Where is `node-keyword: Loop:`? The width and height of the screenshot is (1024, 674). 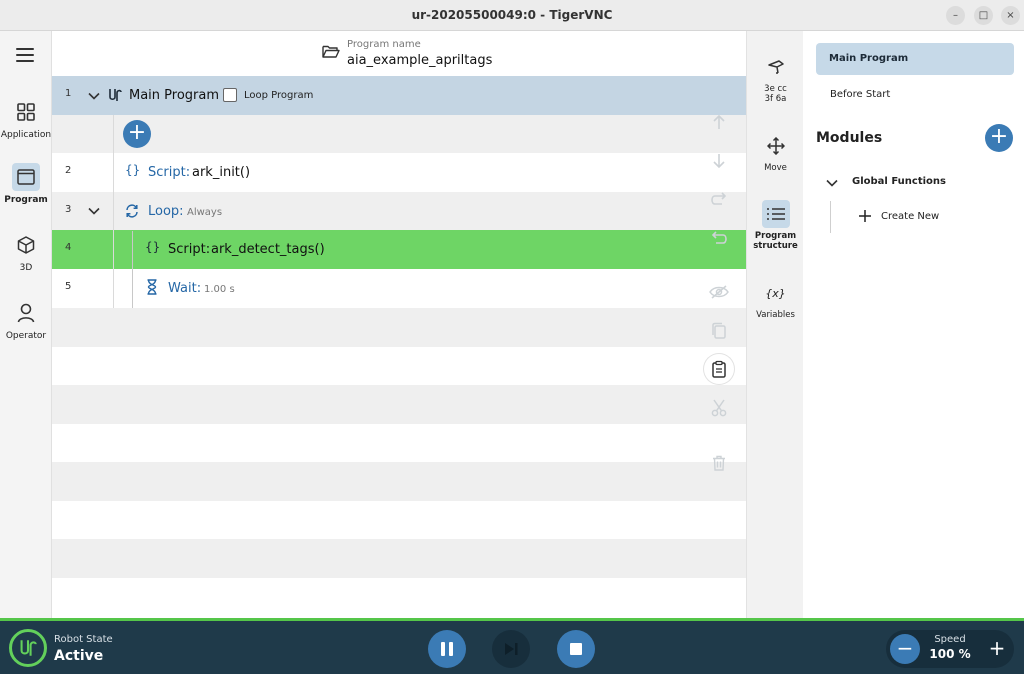 node-keyword: Loop: is located at coordinates (166, 211).